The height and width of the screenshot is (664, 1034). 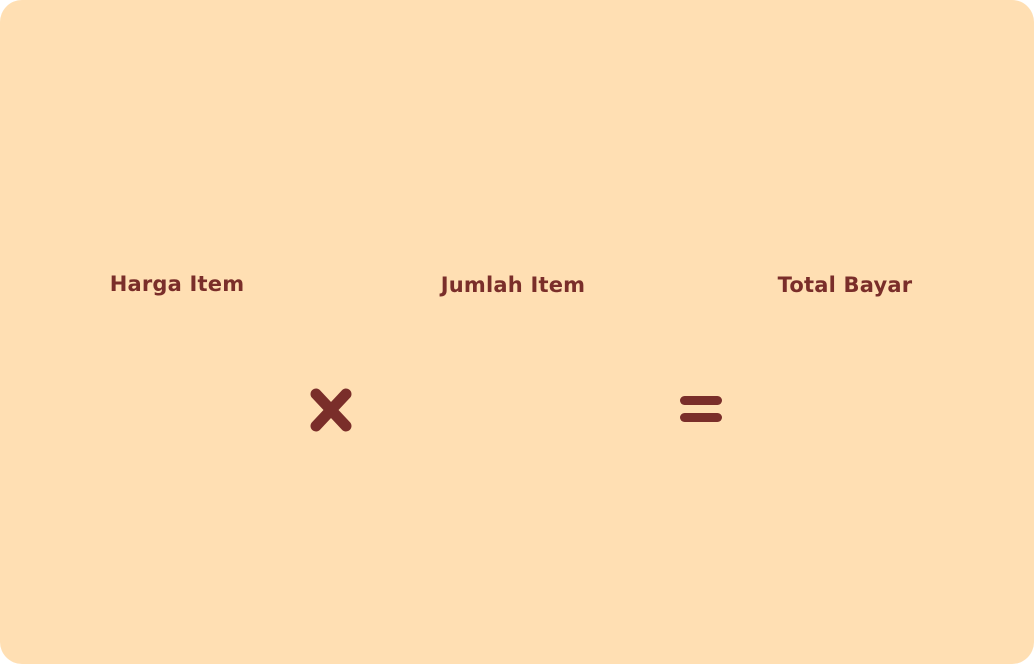 What do you see at coordinates (845, 285) in the screenshot?
I see `total-bayar-label: Total Bayar` at bounding box center [845, 285].